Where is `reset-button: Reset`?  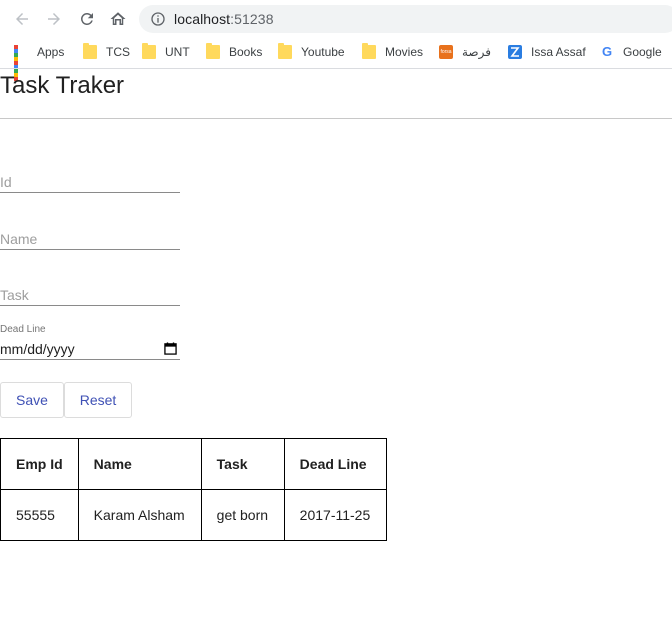
reset-button: Reset is located at coordinates (98, 400).